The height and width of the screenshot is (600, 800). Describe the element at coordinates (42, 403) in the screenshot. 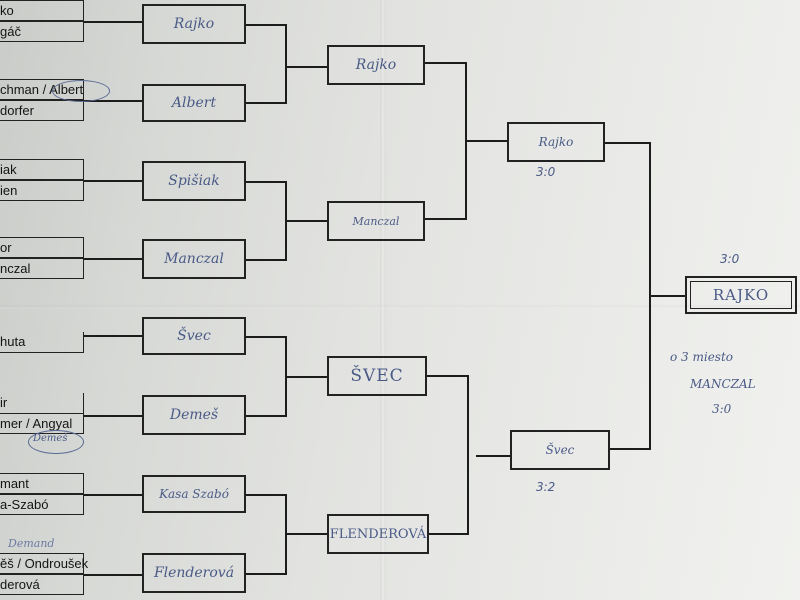

I see `player-name: ir` at that location.